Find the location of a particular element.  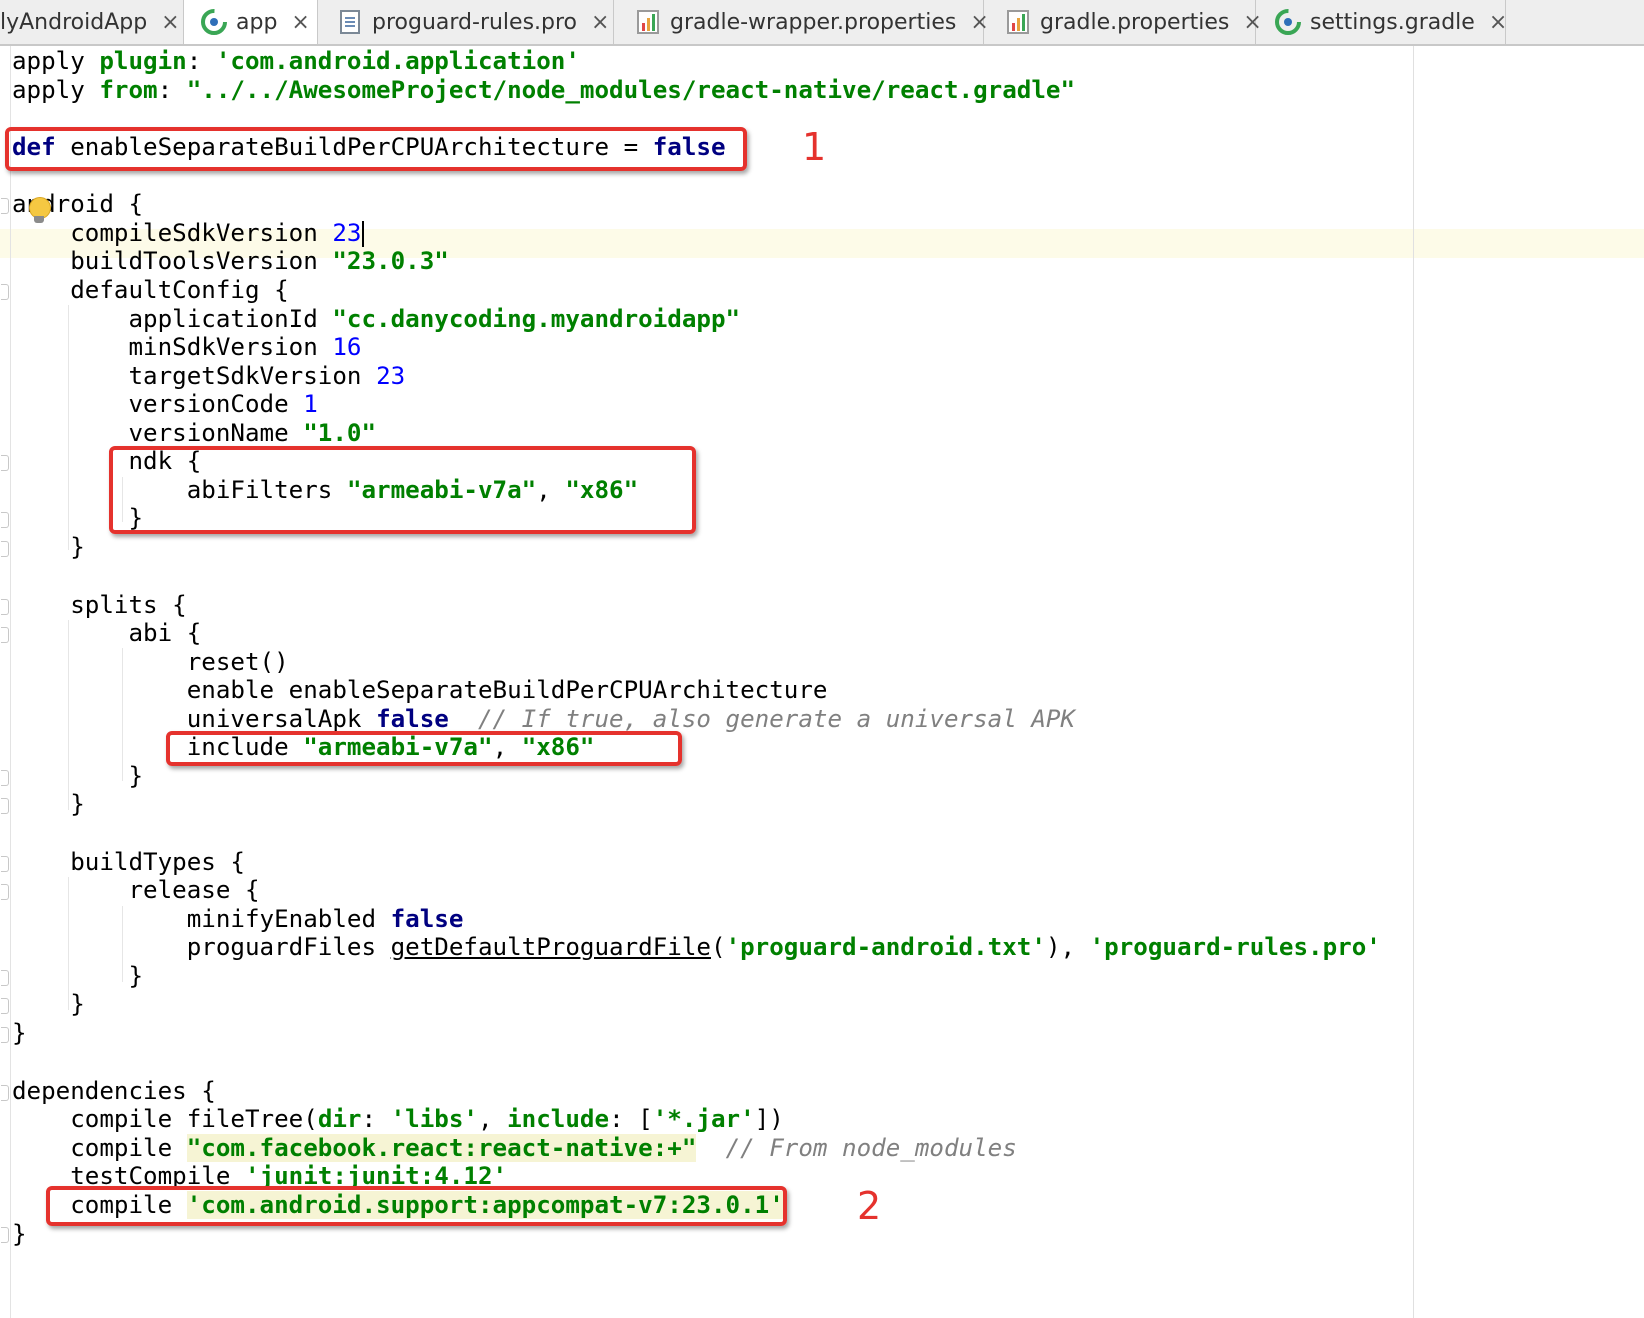

text-caret is located at coordinates (362, 234).